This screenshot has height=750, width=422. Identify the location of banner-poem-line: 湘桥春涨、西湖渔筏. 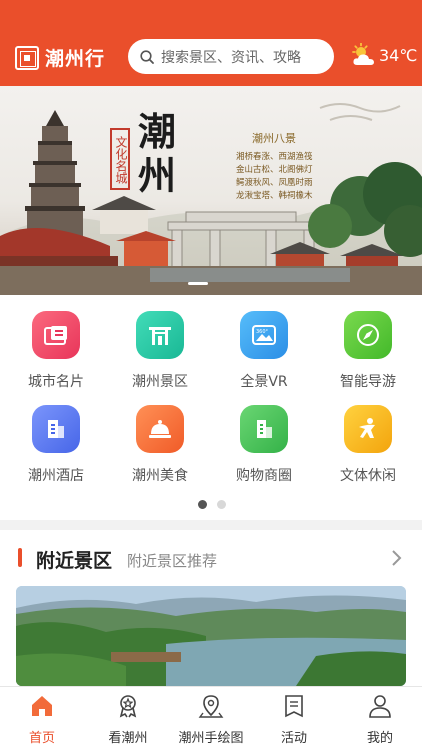
(274, 157).